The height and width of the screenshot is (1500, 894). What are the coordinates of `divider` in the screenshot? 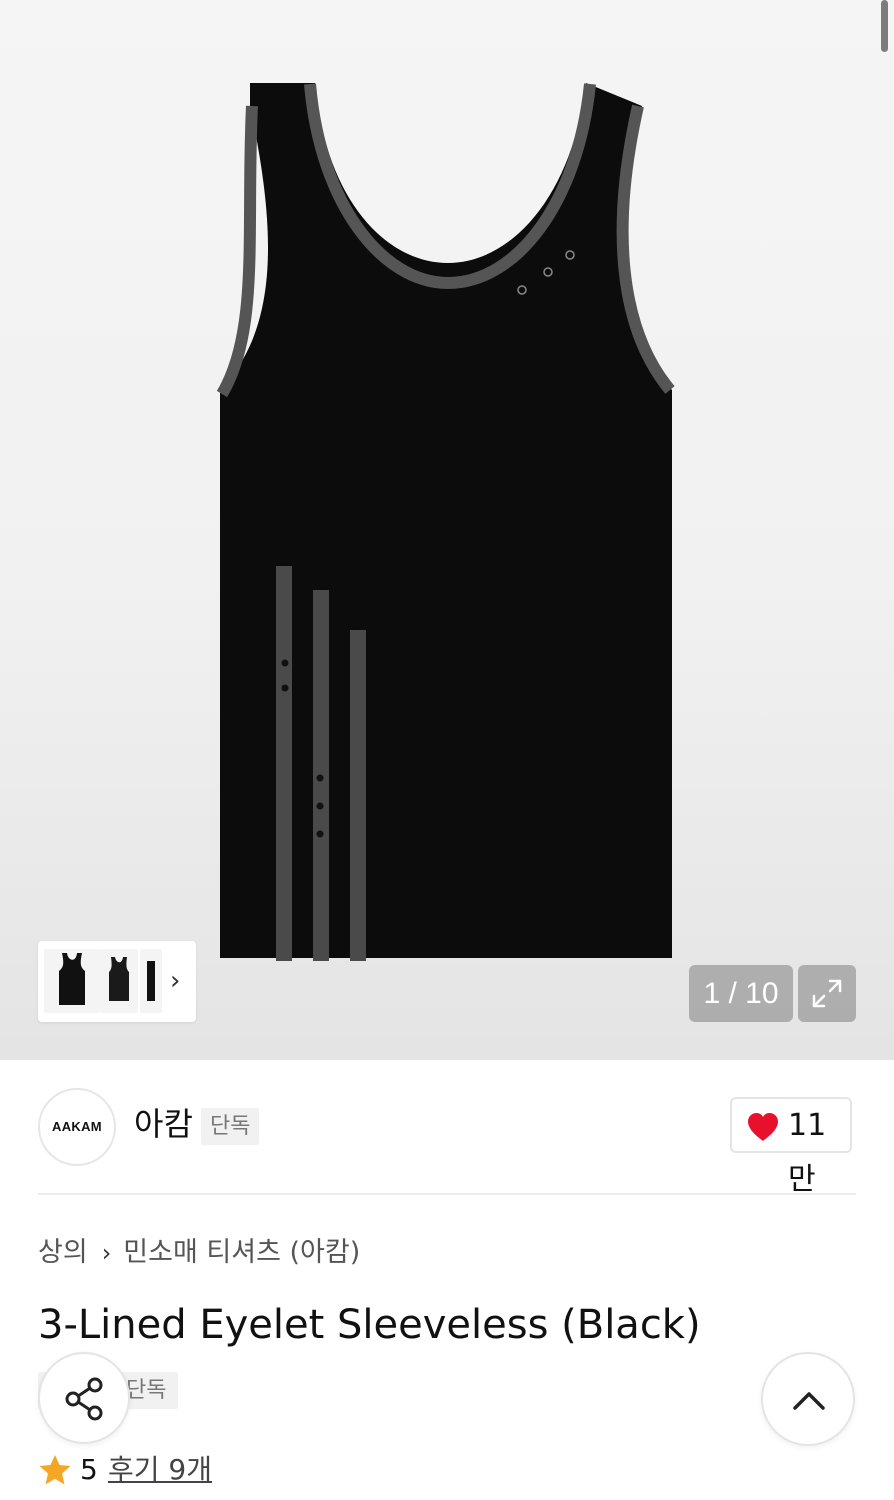 It's located at (447, 1194).